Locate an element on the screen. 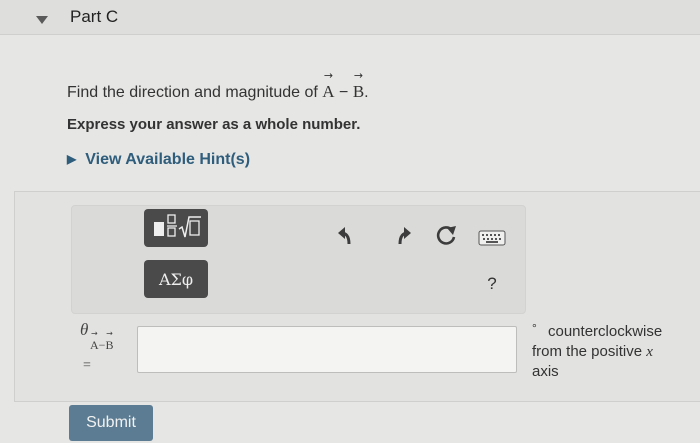 This screenshot has height=443, width=700. unit-line-2-text: from the positive is located at coordinates (589, 351).